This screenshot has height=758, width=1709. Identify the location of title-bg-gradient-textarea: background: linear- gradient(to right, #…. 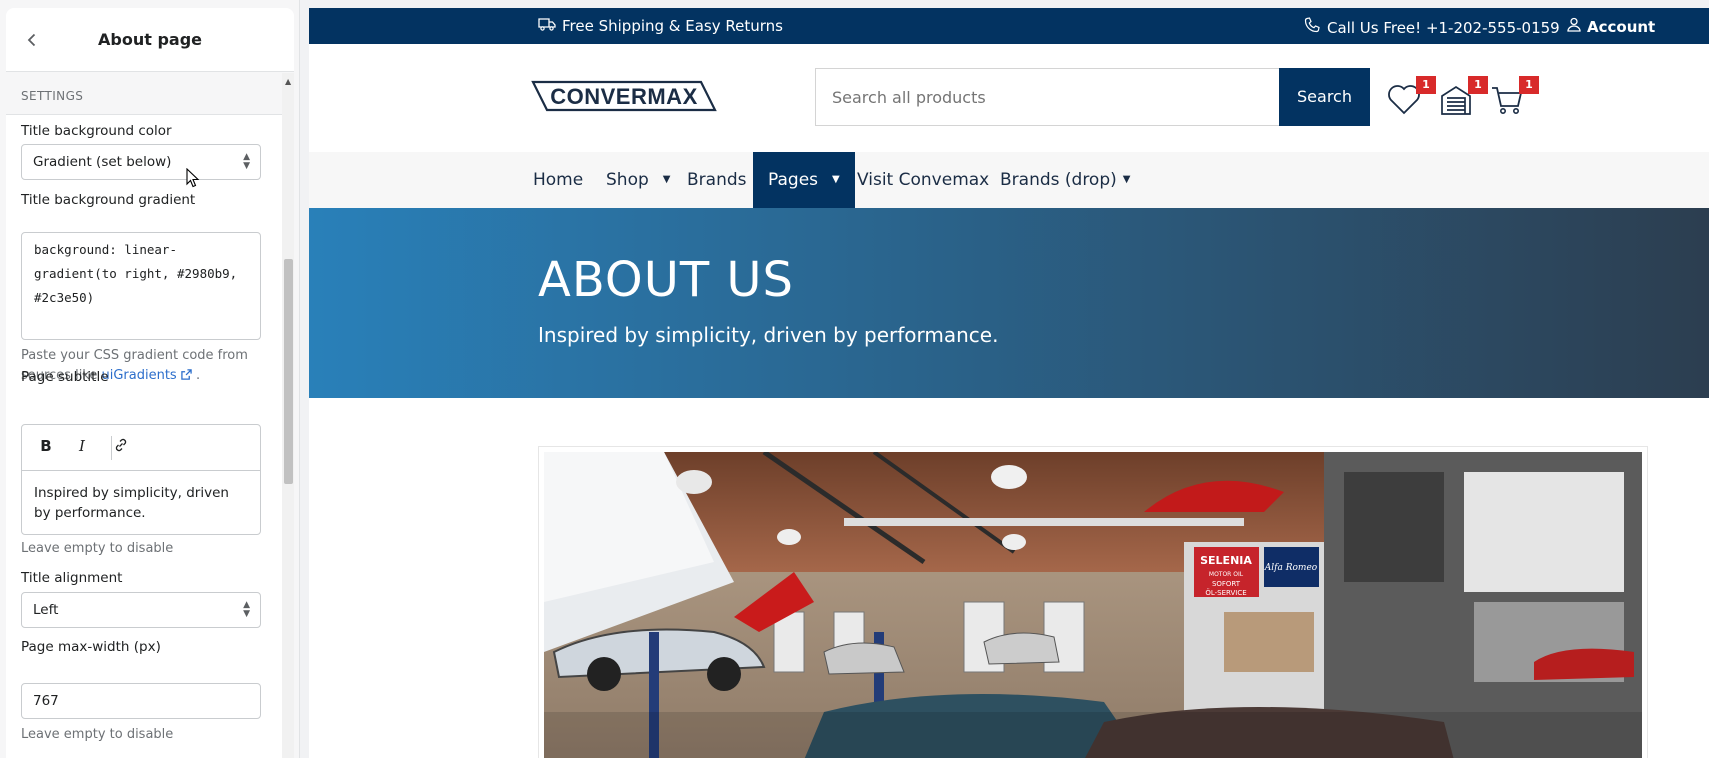
(141, 286).